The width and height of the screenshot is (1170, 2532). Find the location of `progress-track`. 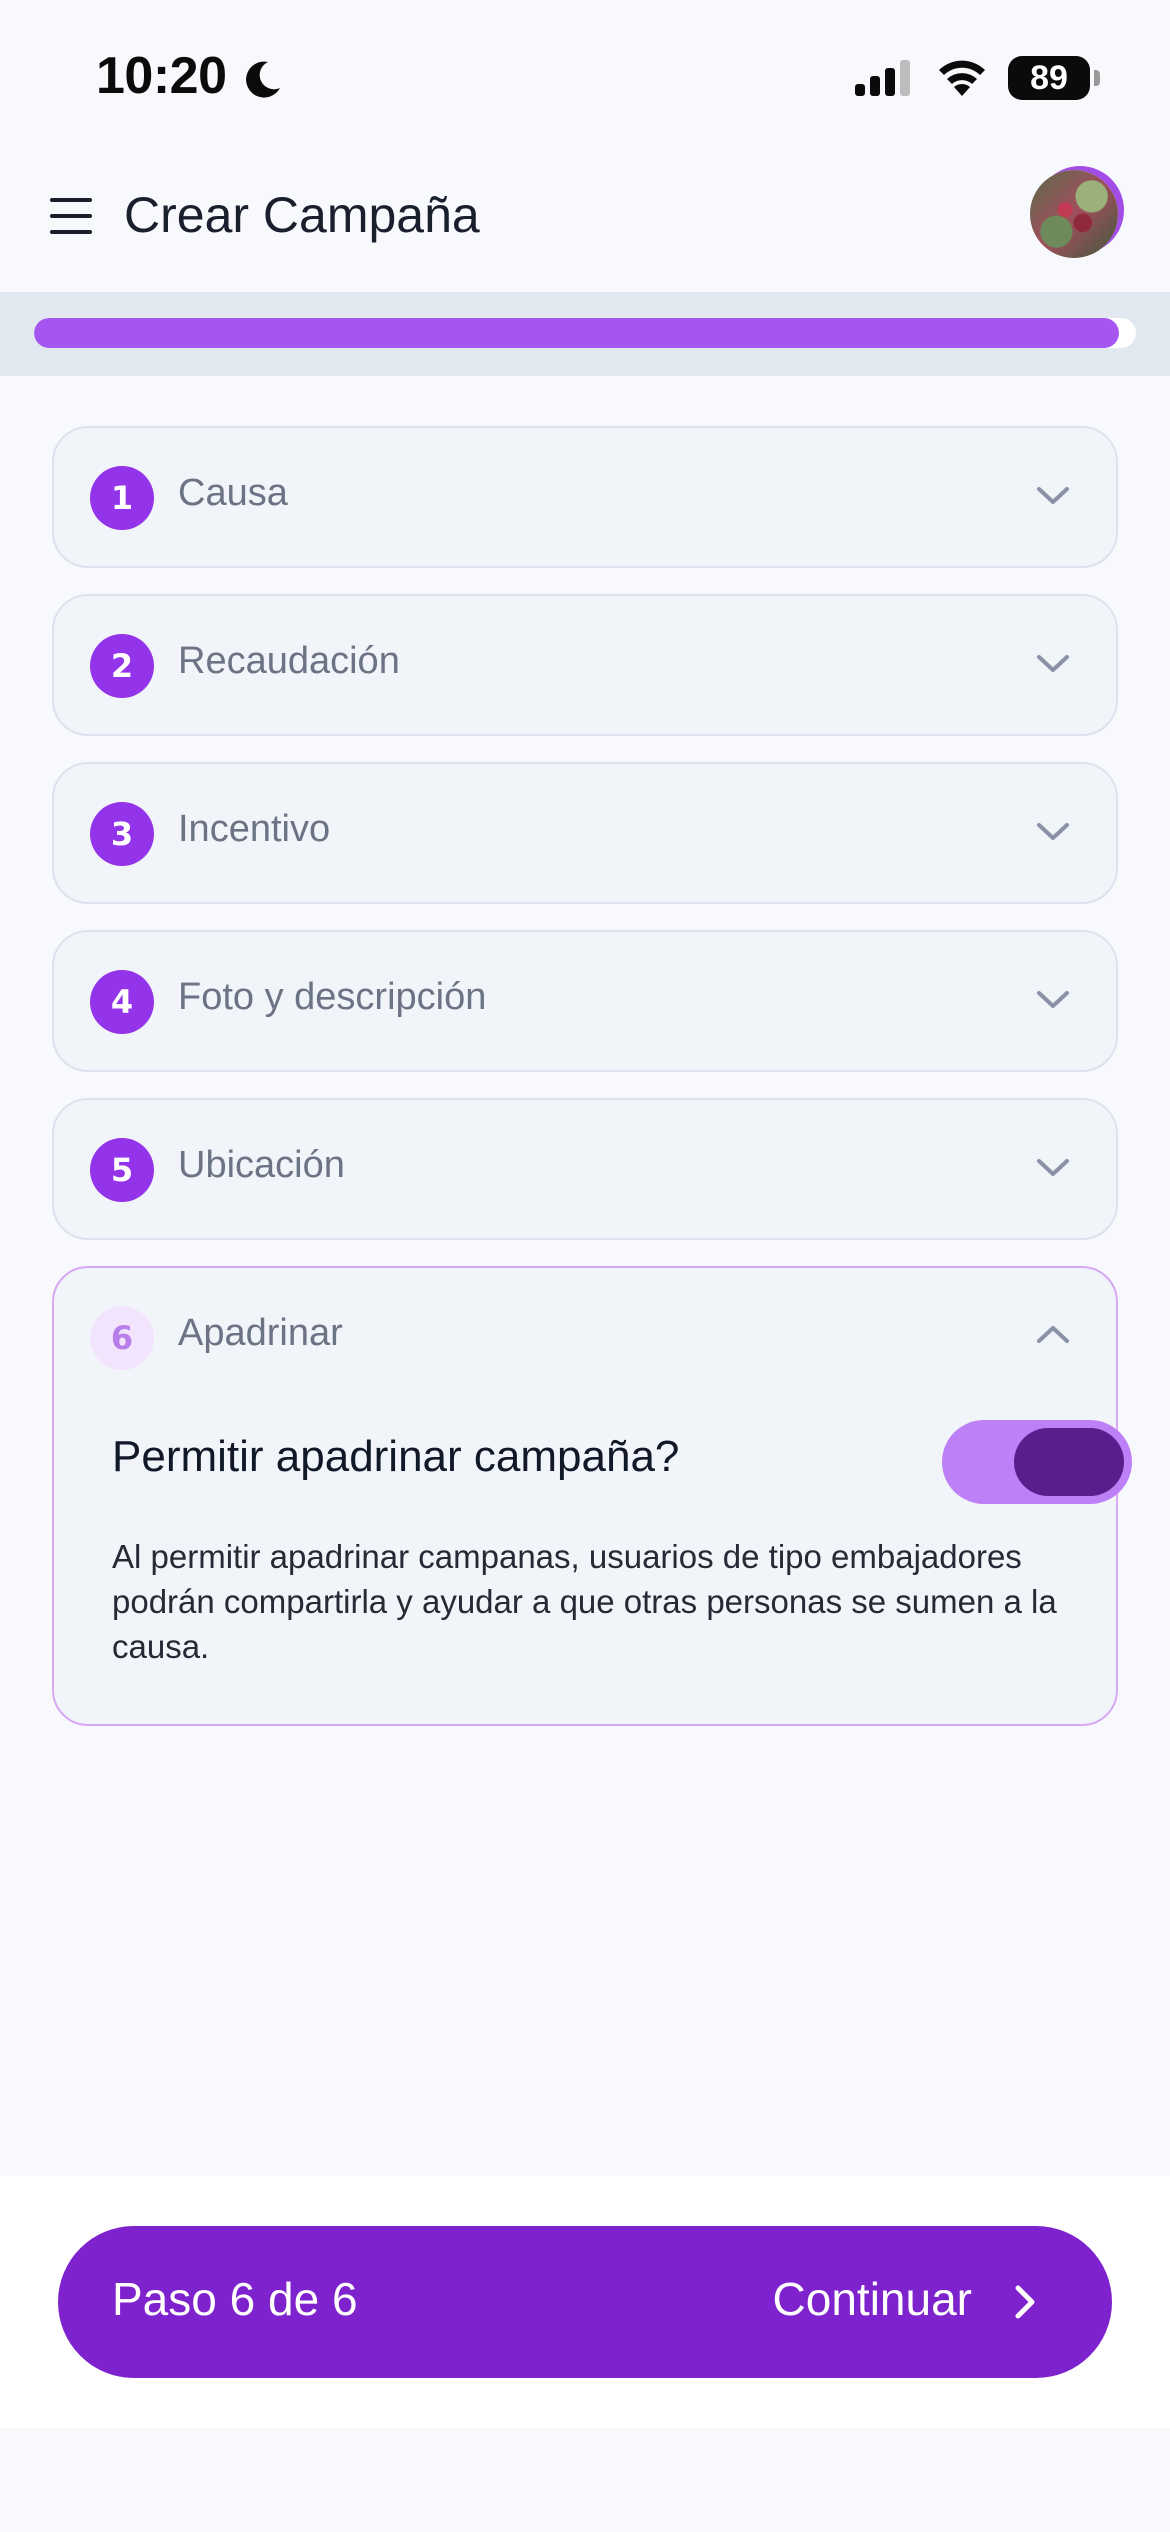

progress-track is located at coordinates (585, 333).